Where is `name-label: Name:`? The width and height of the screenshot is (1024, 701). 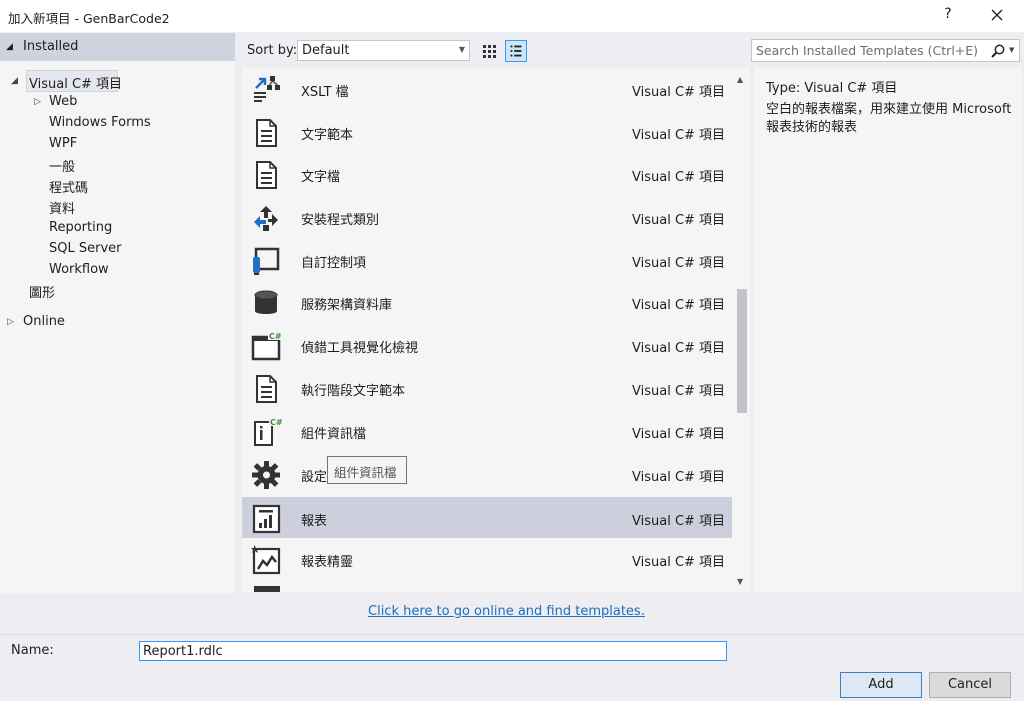
name-label: Name: is located at coordinates (32, 650).